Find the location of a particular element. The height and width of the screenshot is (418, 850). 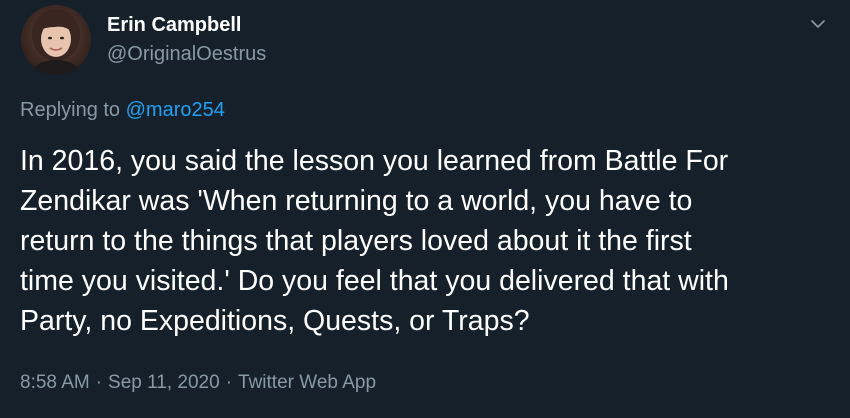

replying-to: Replying to @maro254 is located at coordinates (122, 110).